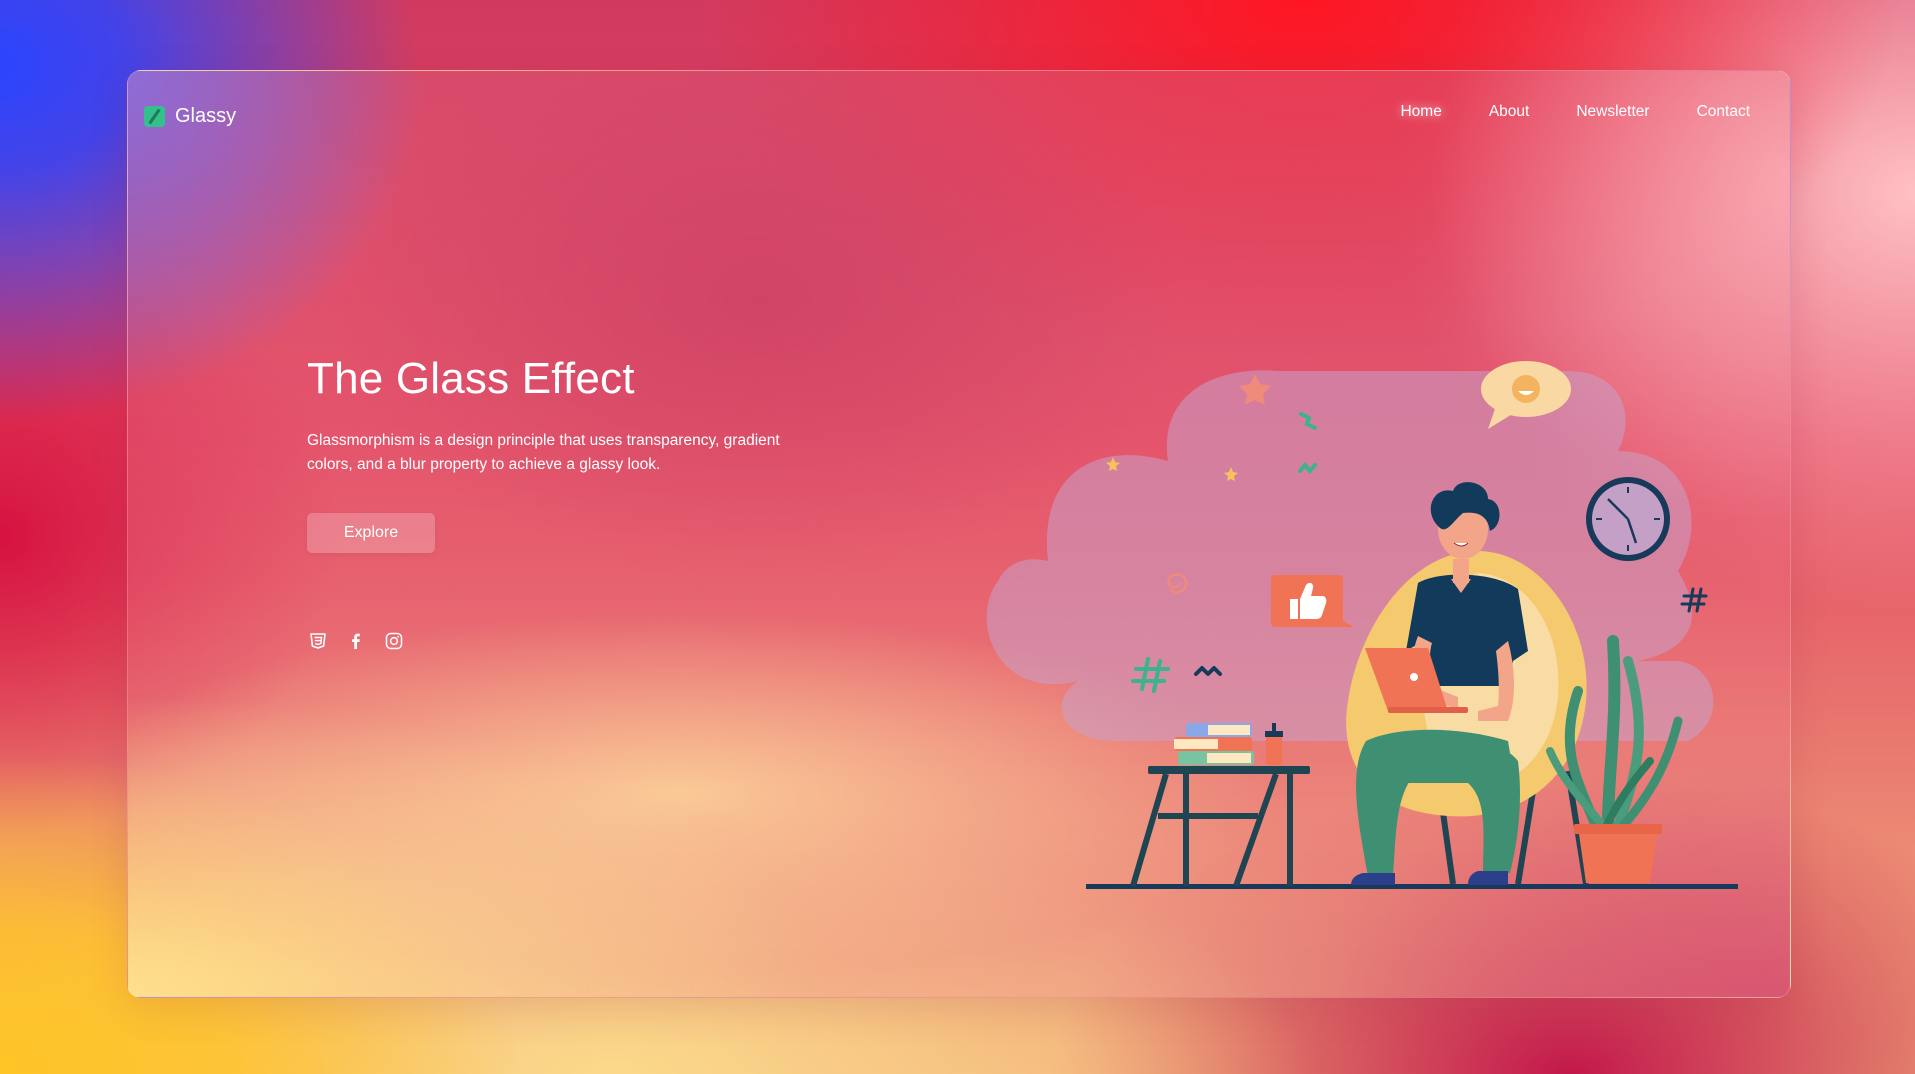  I want to click on brand-name: Glassy, so click(206, 116).